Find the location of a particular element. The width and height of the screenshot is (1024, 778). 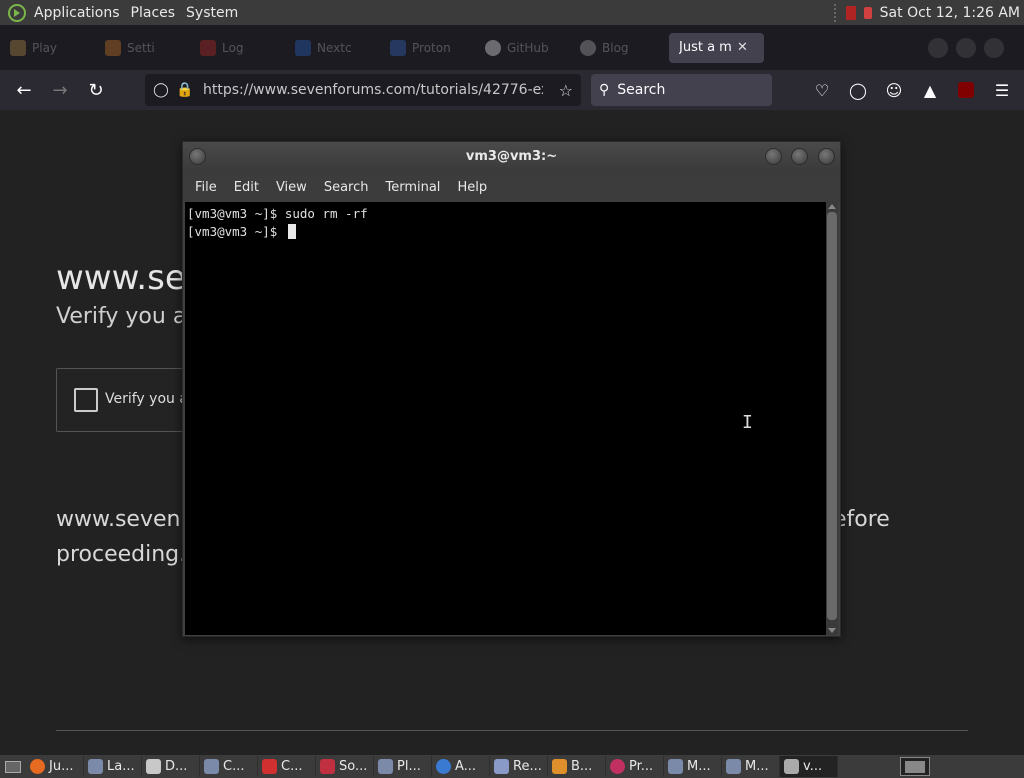

browser-icon is located at coordinates (443, 766).